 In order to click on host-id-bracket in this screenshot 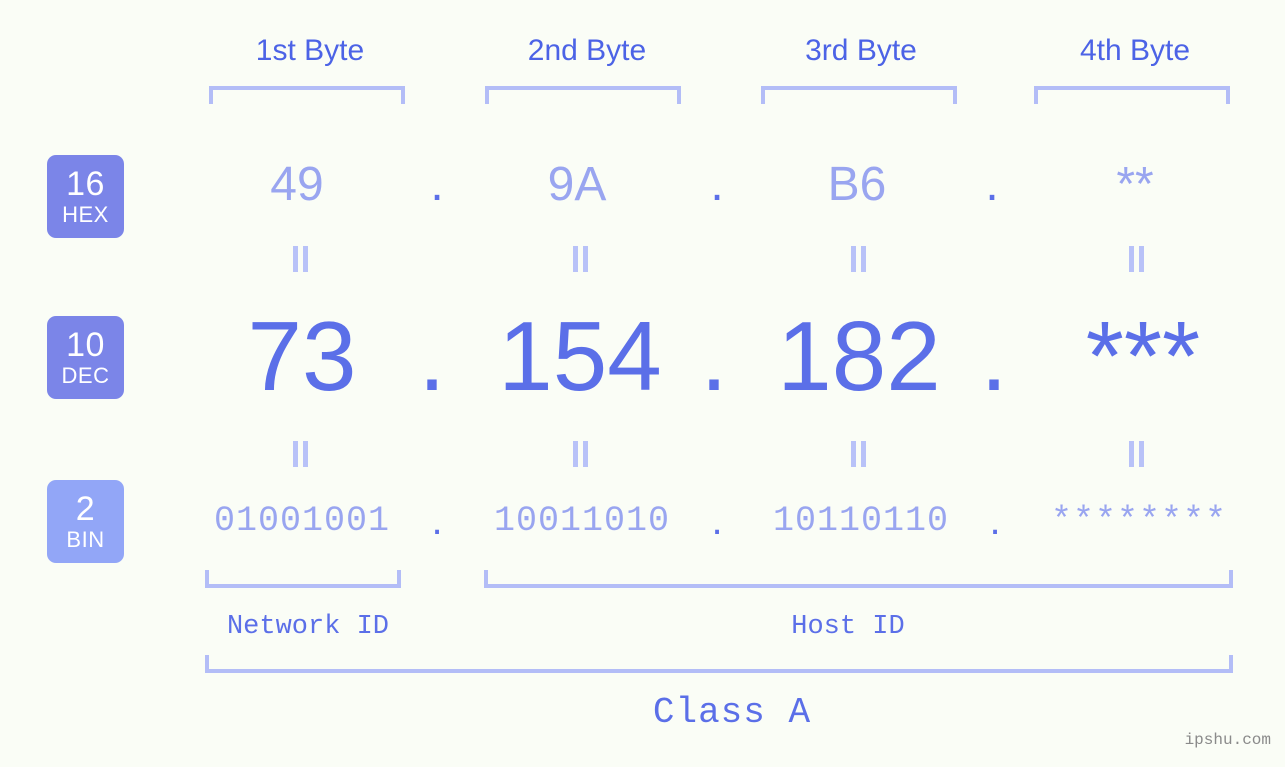, I will do `click(858, 579)`.